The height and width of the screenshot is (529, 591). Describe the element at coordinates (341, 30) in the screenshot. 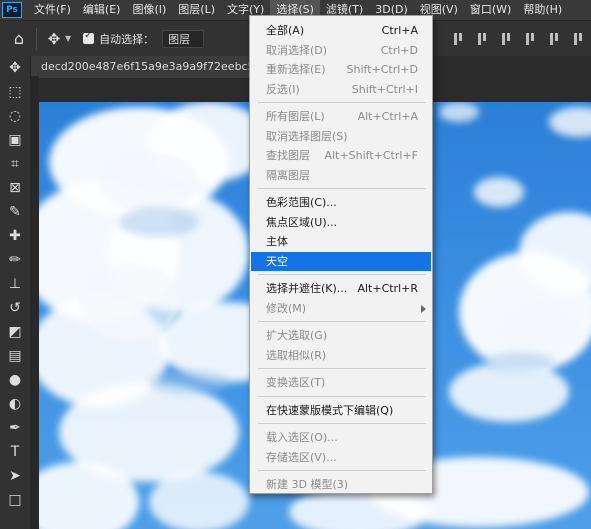

I see `select-menu-item: 全部(A) Ctrl+A` at that location.